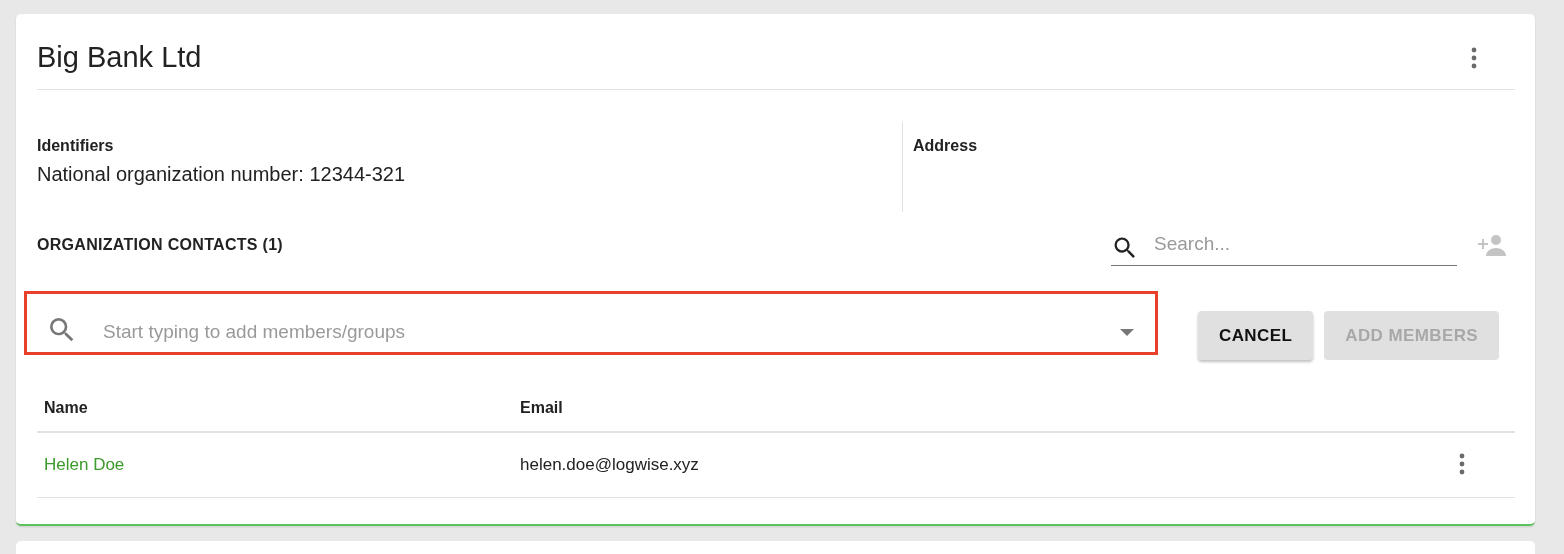 The height and width of the screenshot is (554, 1564). Describe the element at coordinates (946, 146) in the screenshot. I see `section-heading: Address` at that location.